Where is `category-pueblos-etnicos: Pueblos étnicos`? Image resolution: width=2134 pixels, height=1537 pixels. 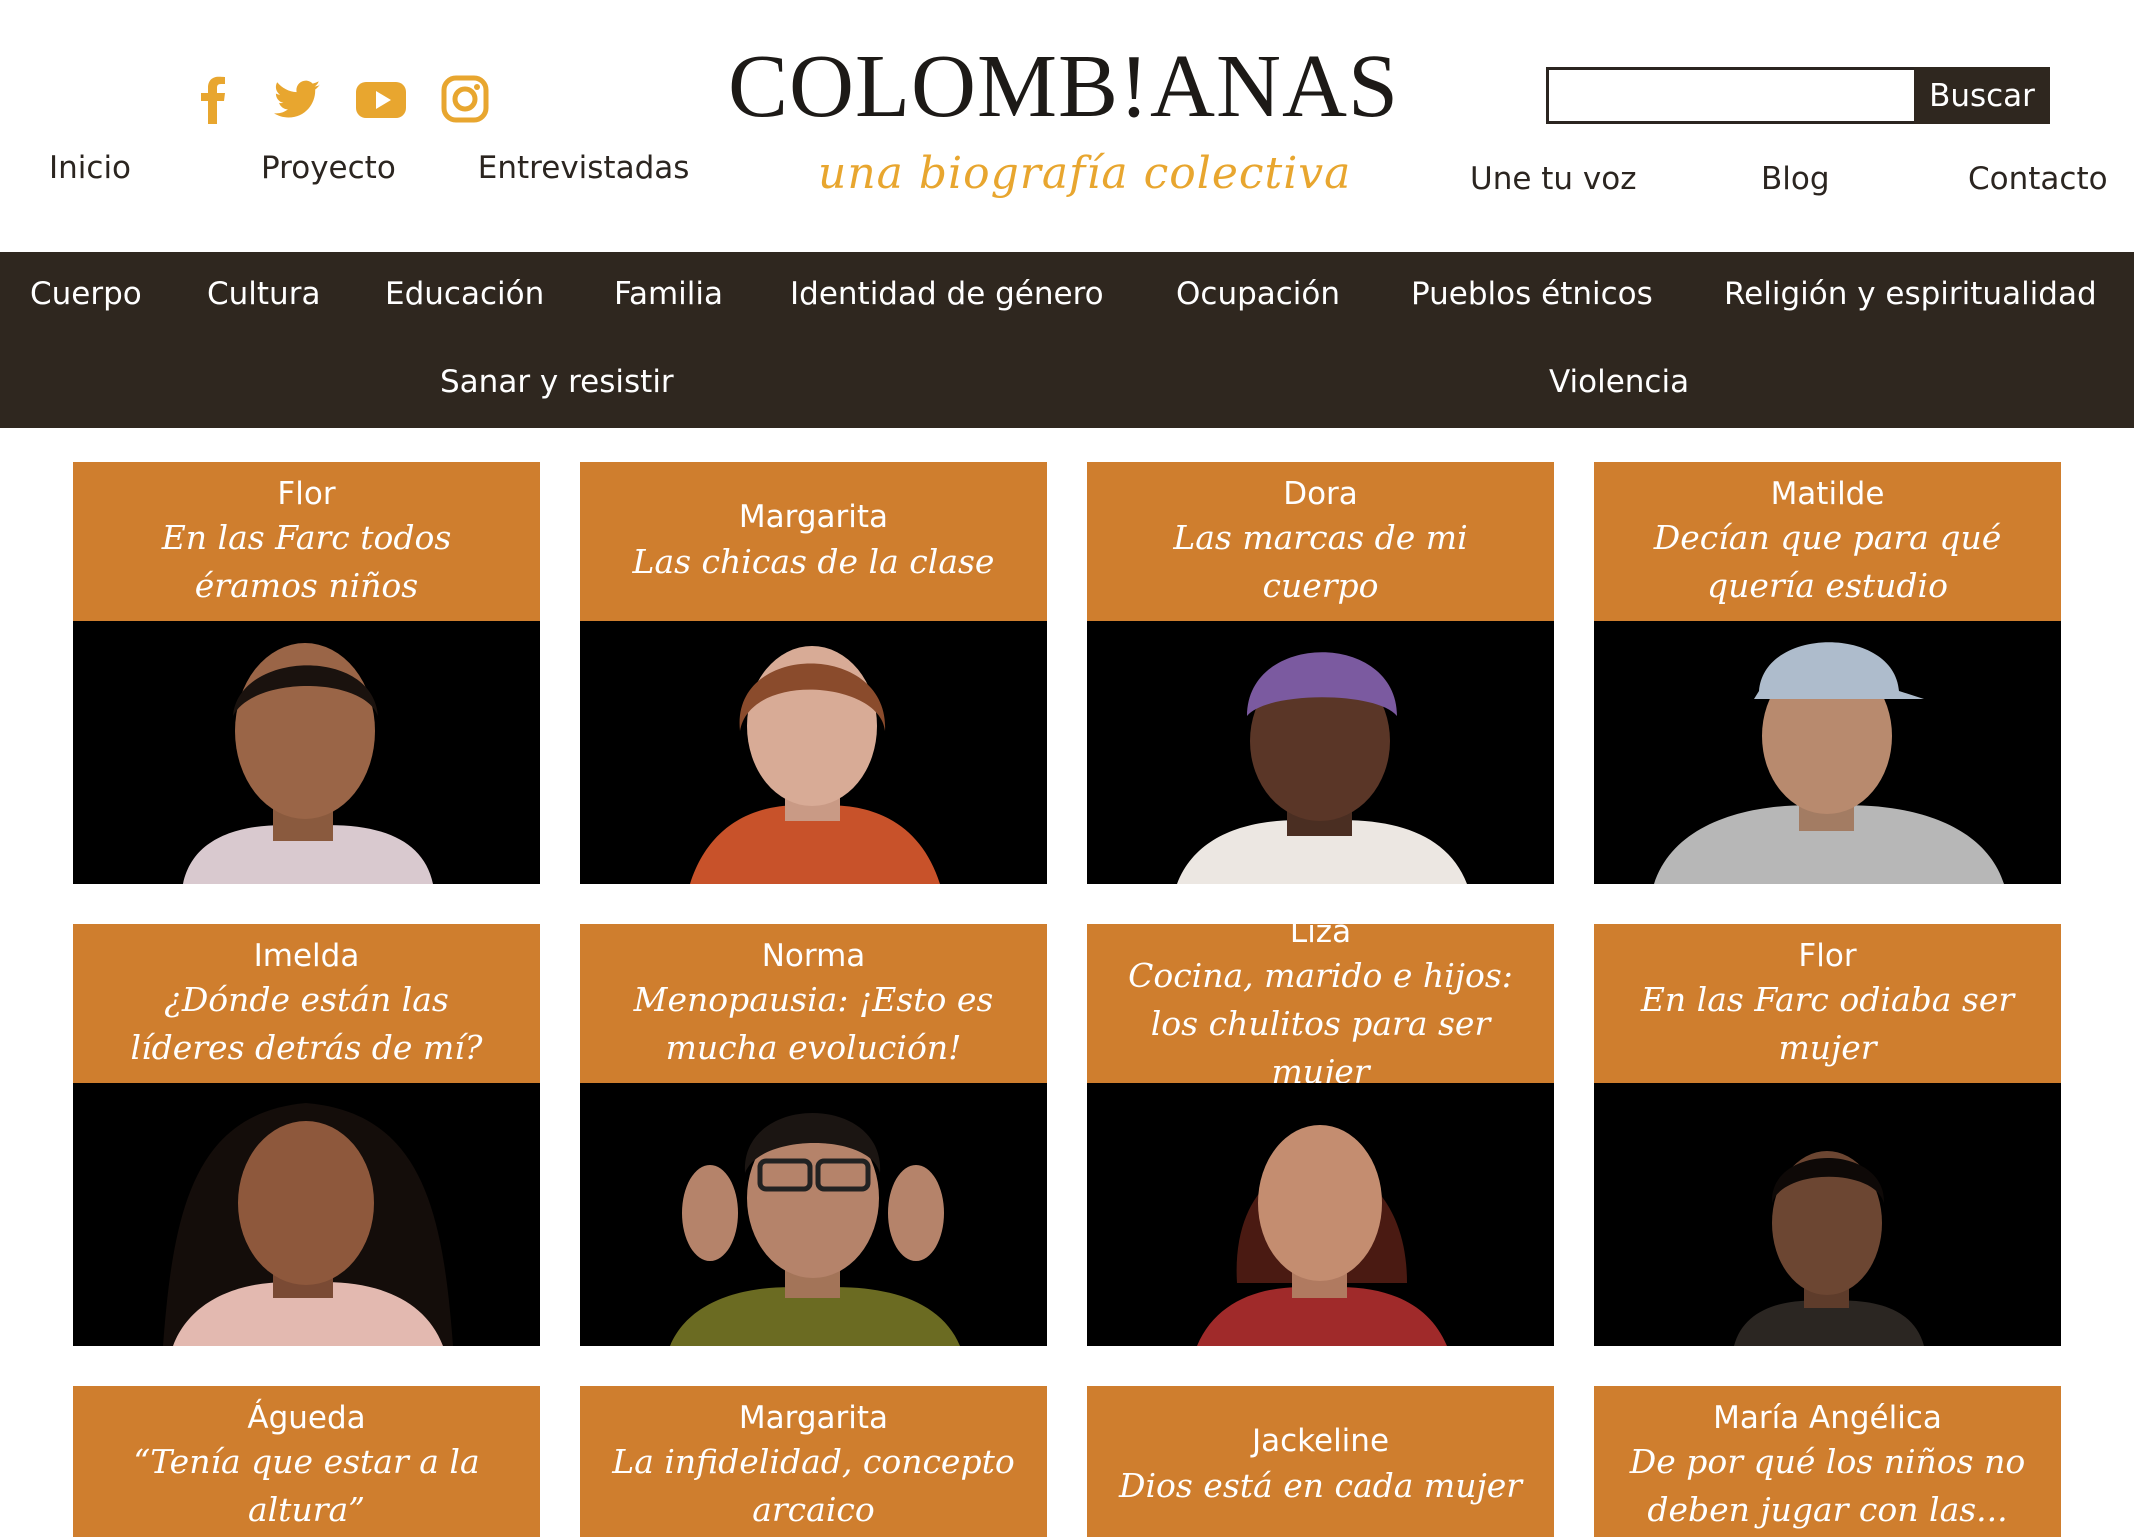
category-pueblos-etnicos: Pueblos étnicos is located at coordinates (1532, 294).